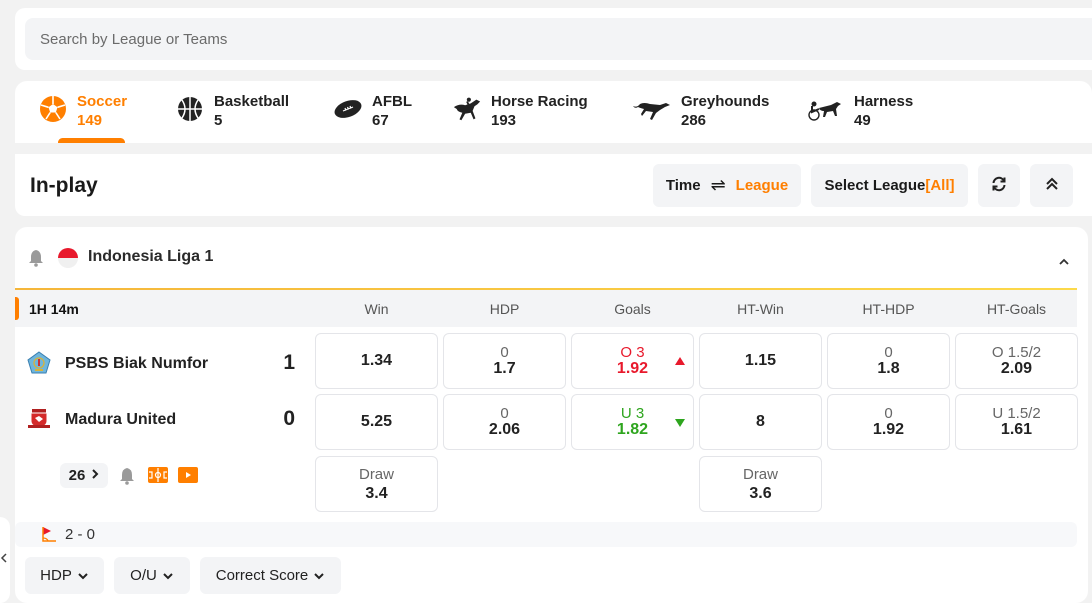 This screenshot has height=603, width=1092. Describe the element at coordinates (64, 185) in the screenshot. I see `page-title: In-play` at that location.